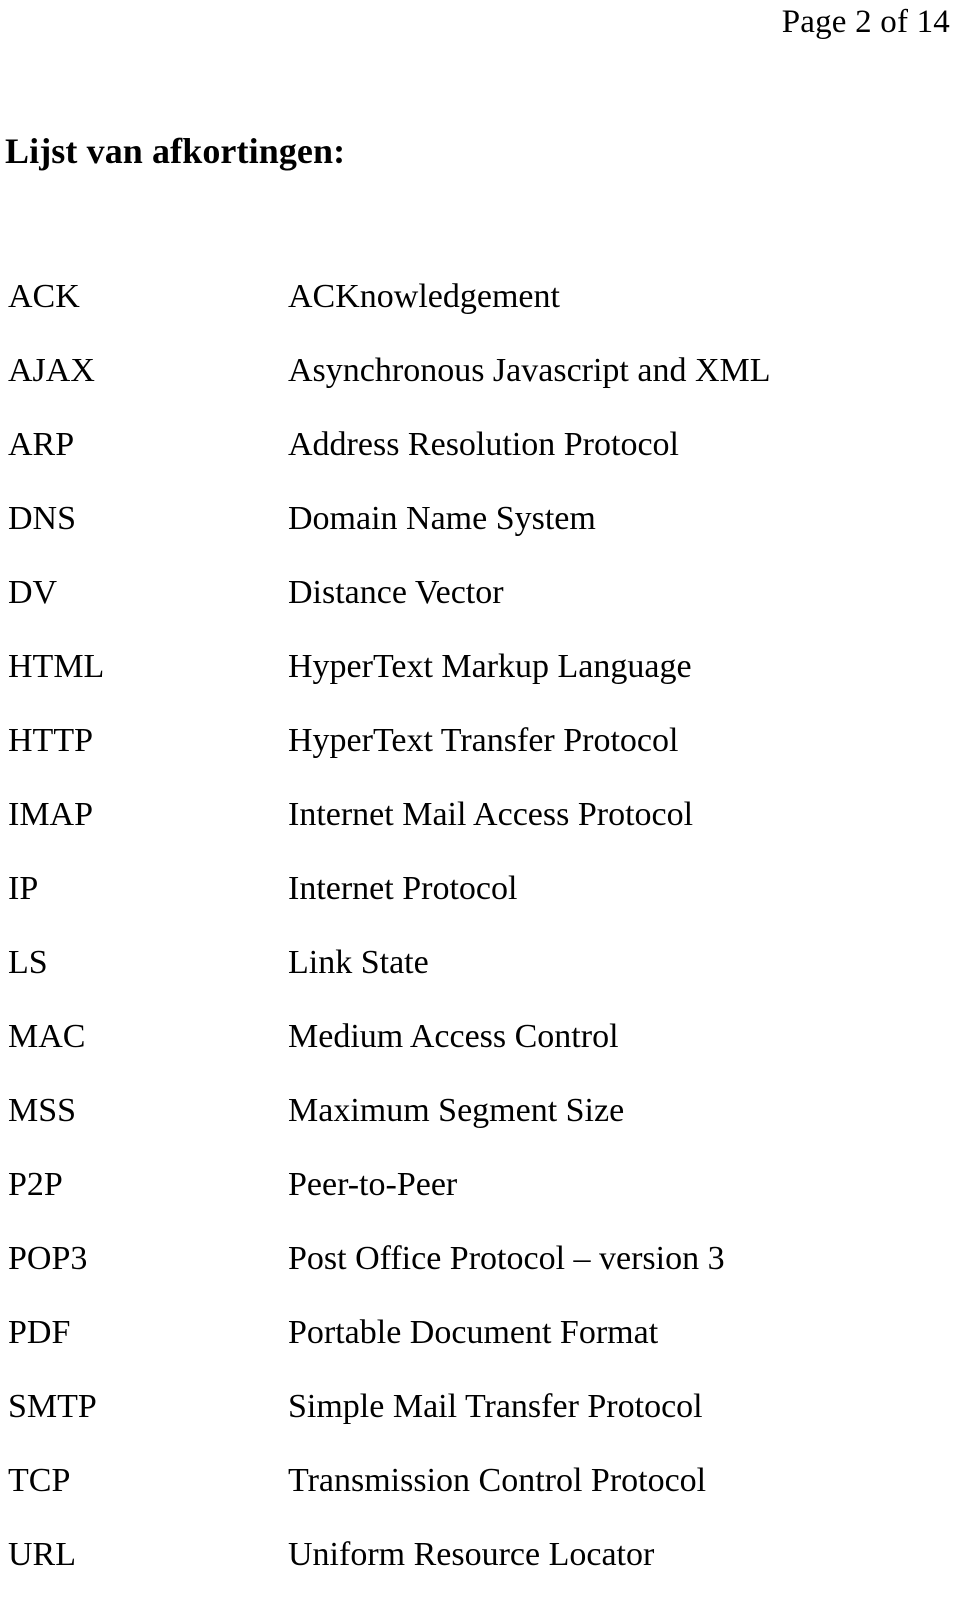 This screenshot has height=1603, width=960. I want to click on abbreviation-definition: HyperText Markup Language, so click(490, 666).